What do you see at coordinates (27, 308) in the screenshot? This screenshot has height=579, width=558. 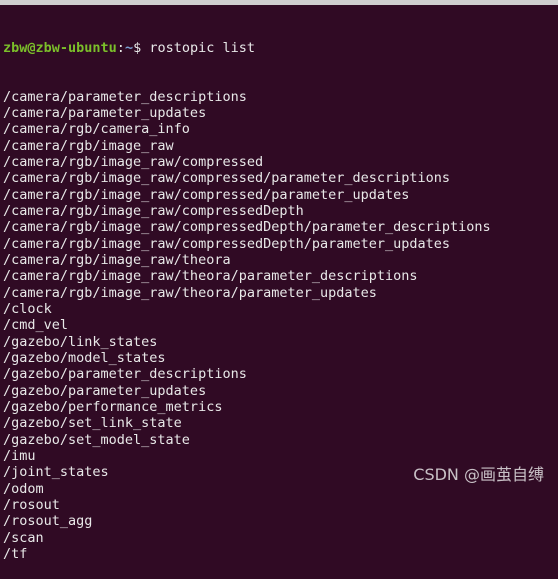 I see `topic-line: /clock` at bounding box center [27, 308].